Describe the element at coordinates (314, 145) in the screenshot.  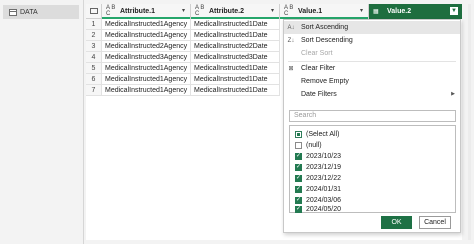
I see `filter-item-label: (null)` at that location.